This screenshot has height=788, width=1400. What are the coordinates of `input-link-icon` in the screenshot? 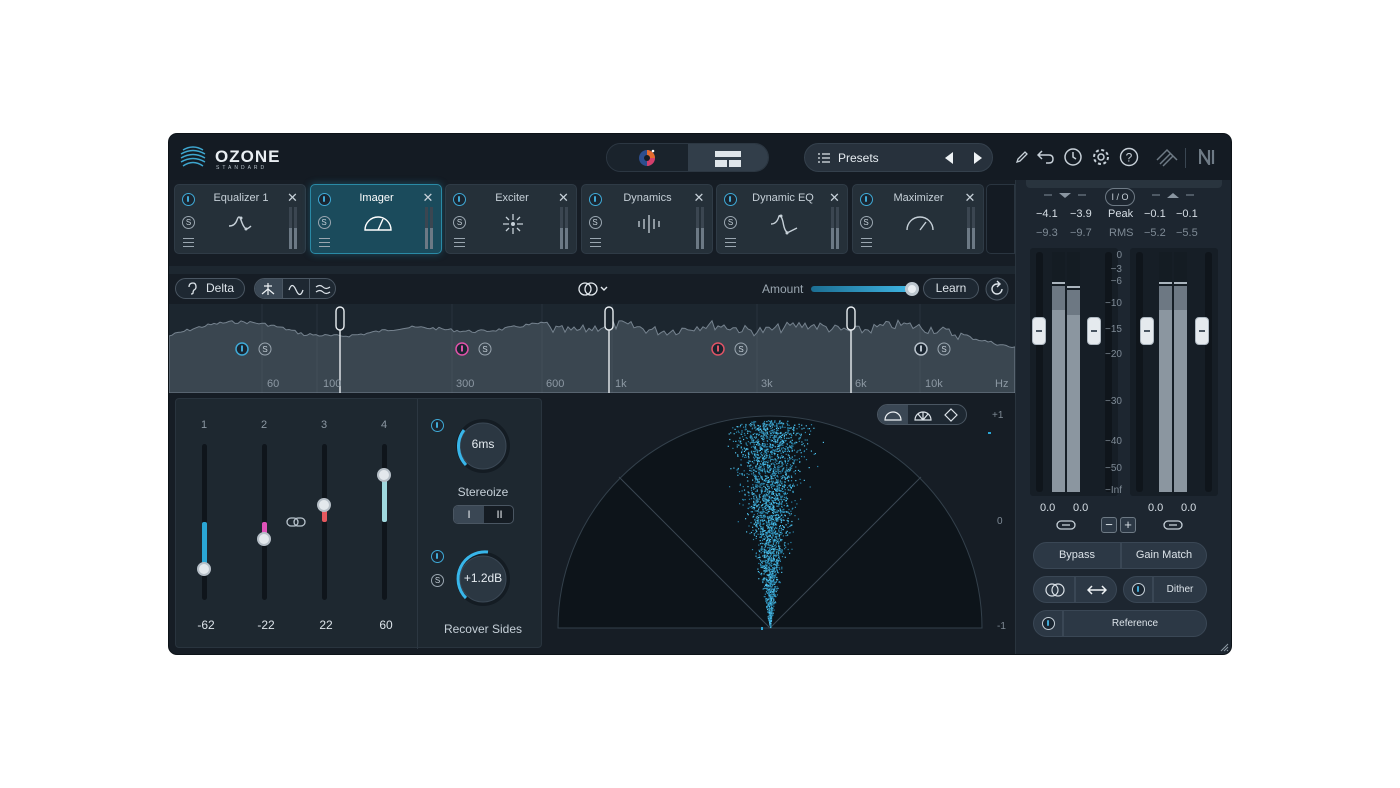 It's located at (1066, 525).